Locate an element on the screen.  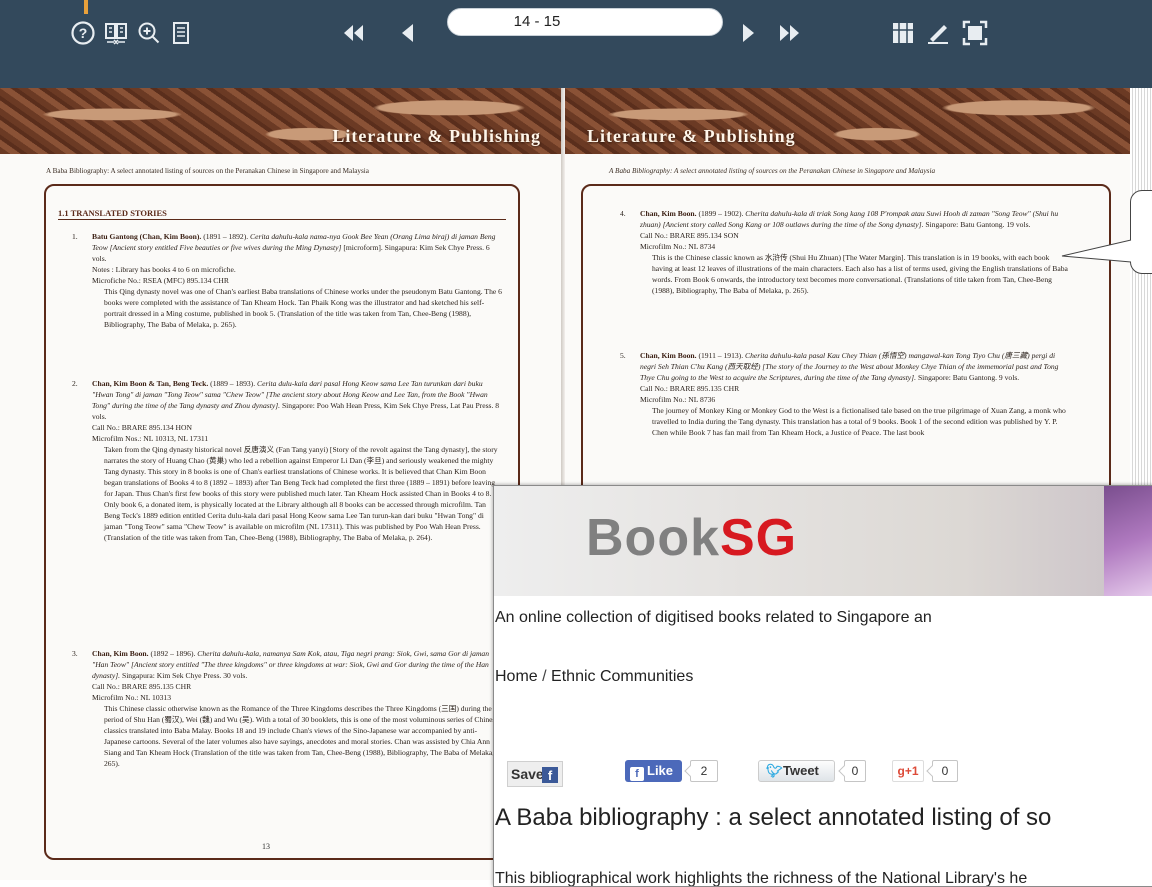
save-to-facebook-button: Save f is located at coordinates (535, 774).